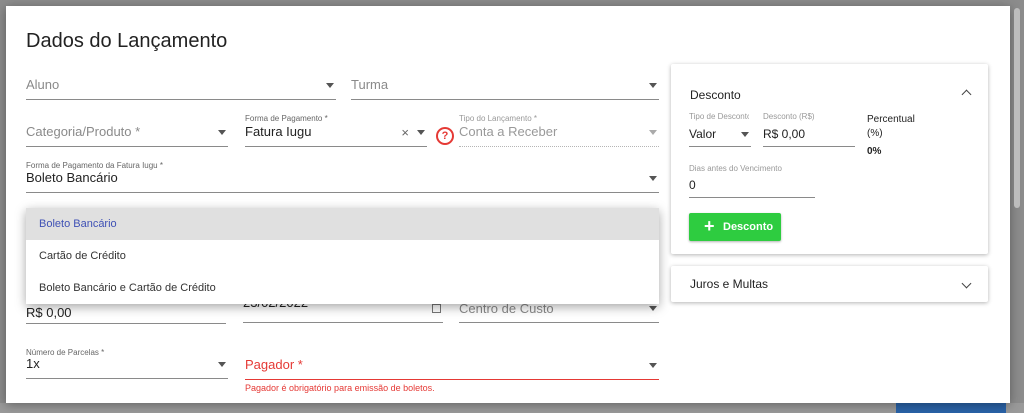 Image resolution: width=1024 pixels, height=413 pixels. Describe the element at coordinates (784, 134) in the screenshot. I see `desconto-valor-value: R$ 0,00` at that location.